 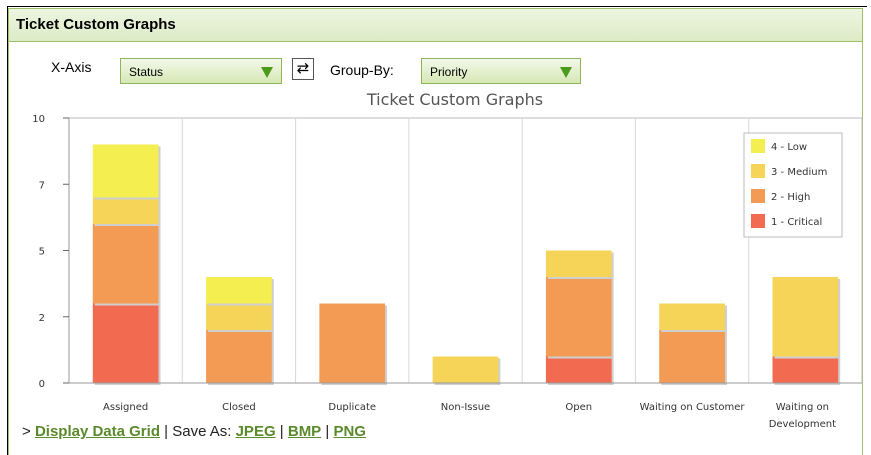 I want to click on x-tick-label: Duplicate, so click(x=352, y=407).